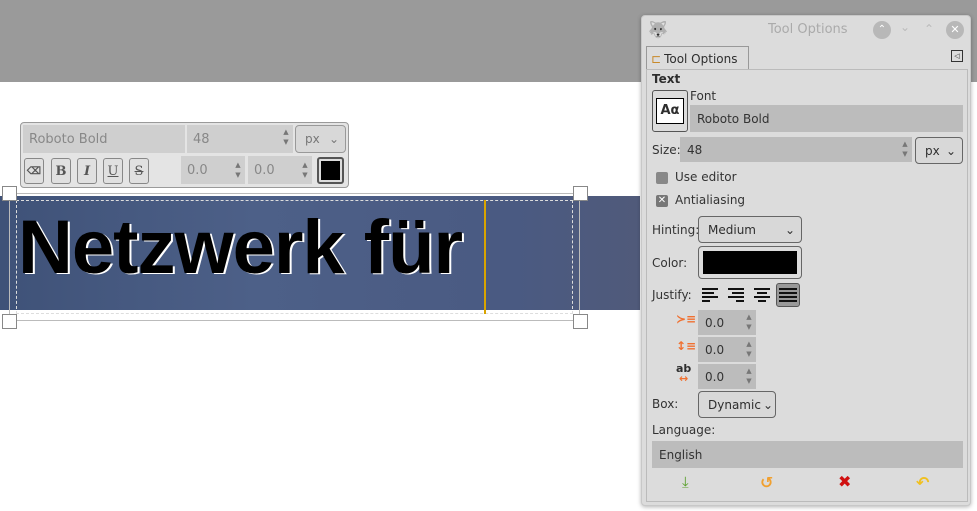 The width and height of the screenshot is (977, 511). Describe the element at coordinates (929, 29) in the screenshot. I see `maximize-button: ⌃` at that location.